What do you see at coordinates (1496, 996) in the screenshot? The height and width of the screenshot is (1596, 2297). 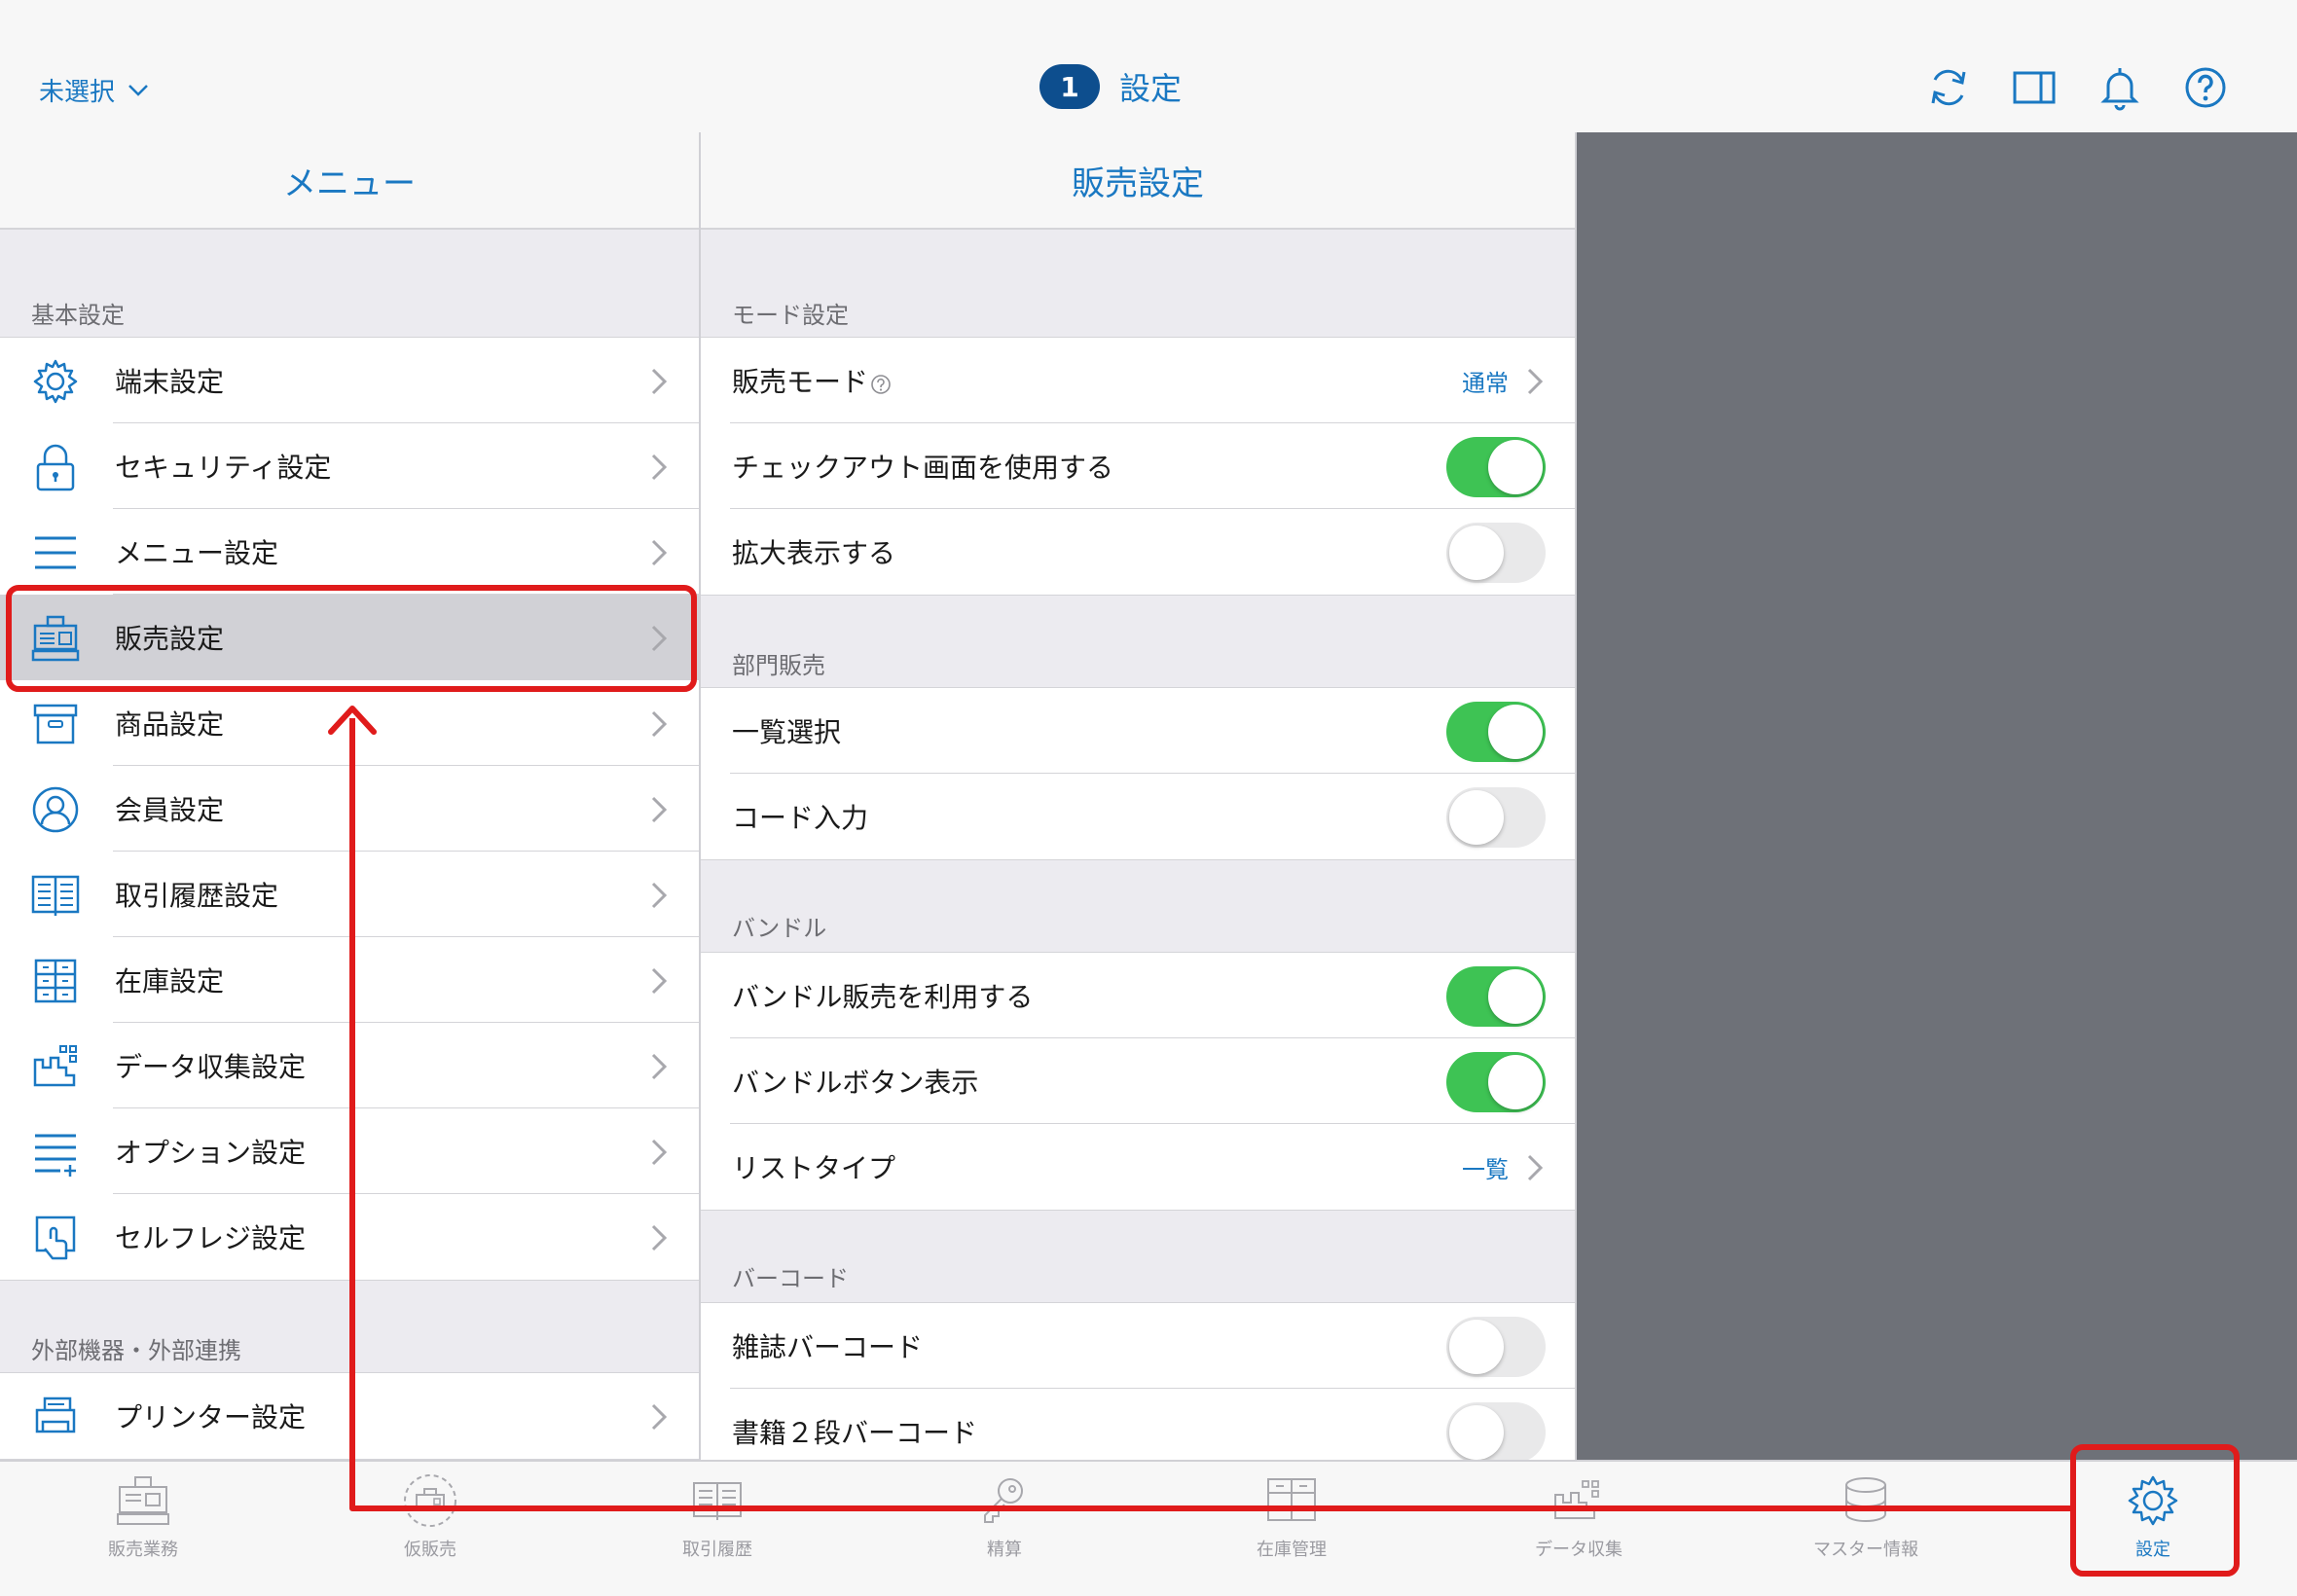 I see `bundle-sales-toggle` at bounding box center [1496, 996].